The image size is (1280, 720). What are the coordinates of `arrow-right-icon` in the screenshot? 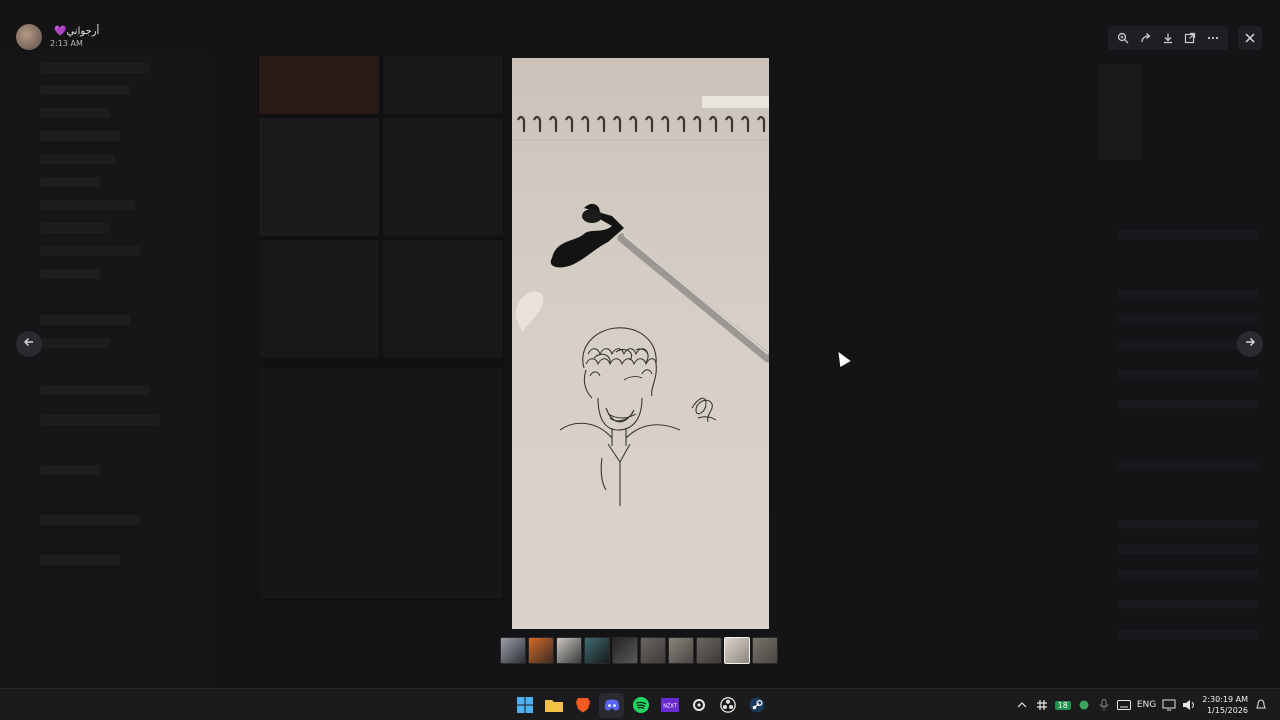 It's located at (1250, 344).